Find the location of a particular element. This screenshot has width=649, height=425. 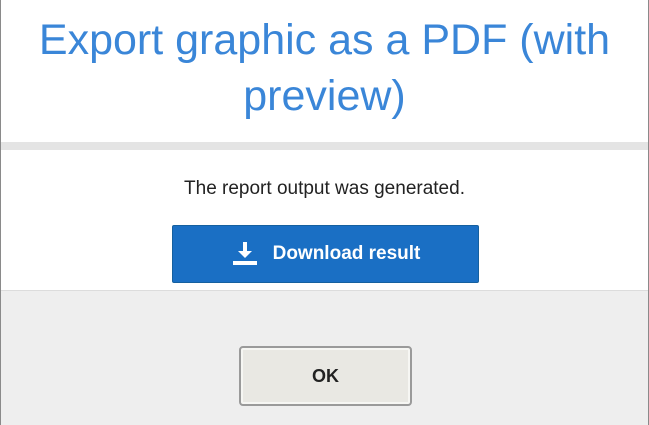

download-result-button: Download result is located at coordinates (325, 254).